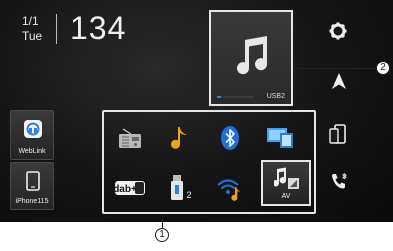  I want to click on callout-2-line, so click(334, 68).